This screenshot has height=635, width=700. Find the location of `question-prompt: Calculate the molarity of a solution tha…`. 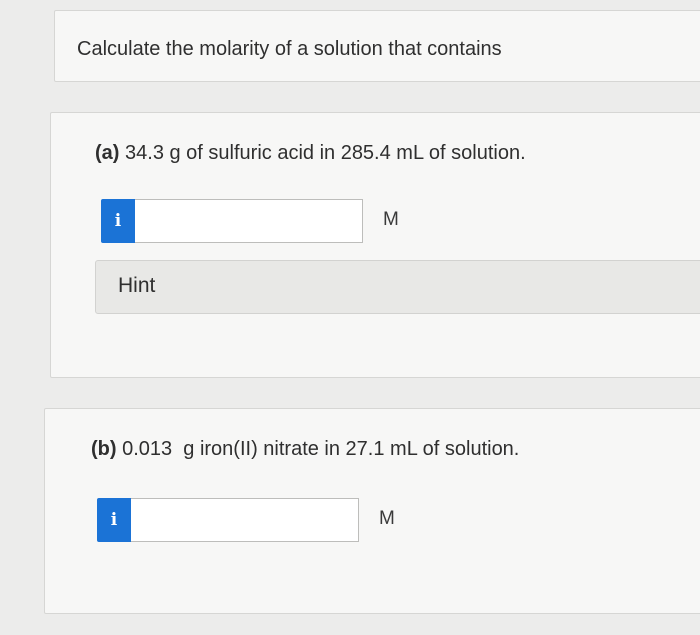

question-prompt: Calculate the molarity of a solution tha… is located at coordinates (289, 49).